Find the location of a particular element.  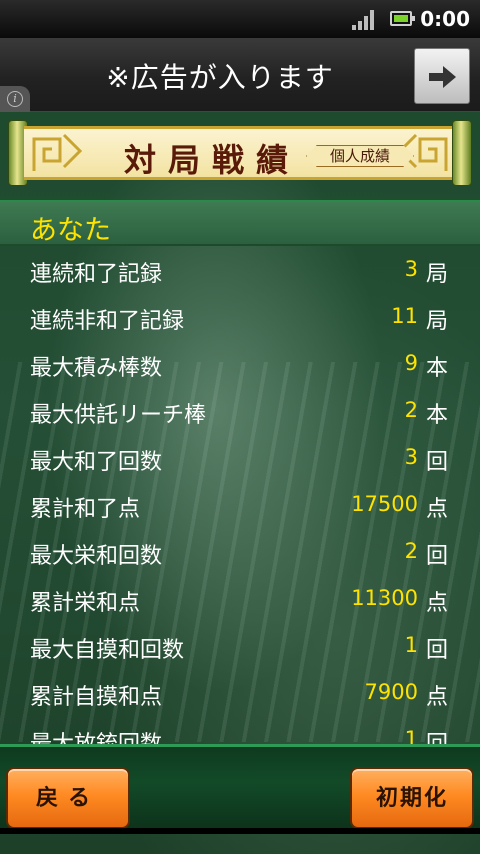

status-bar: 0:00 is located at coordinates (240, 19).